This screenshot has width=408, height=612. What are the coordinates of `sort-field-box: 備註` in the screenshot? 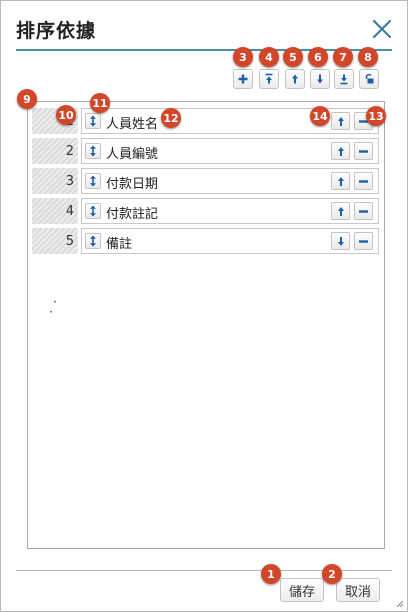 It's located at (230, 241).